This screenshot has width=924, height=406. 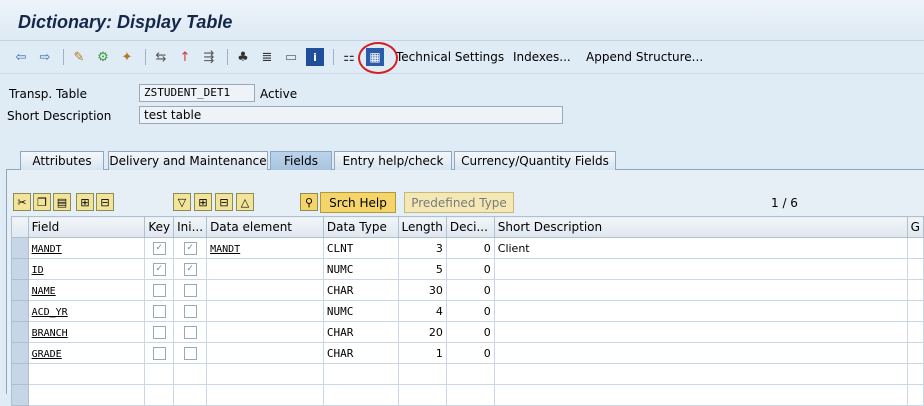 What do you see at coordinates (915, 227) in the screenshot?
I see `column-header-group: G` at bounding box center [915, 227].